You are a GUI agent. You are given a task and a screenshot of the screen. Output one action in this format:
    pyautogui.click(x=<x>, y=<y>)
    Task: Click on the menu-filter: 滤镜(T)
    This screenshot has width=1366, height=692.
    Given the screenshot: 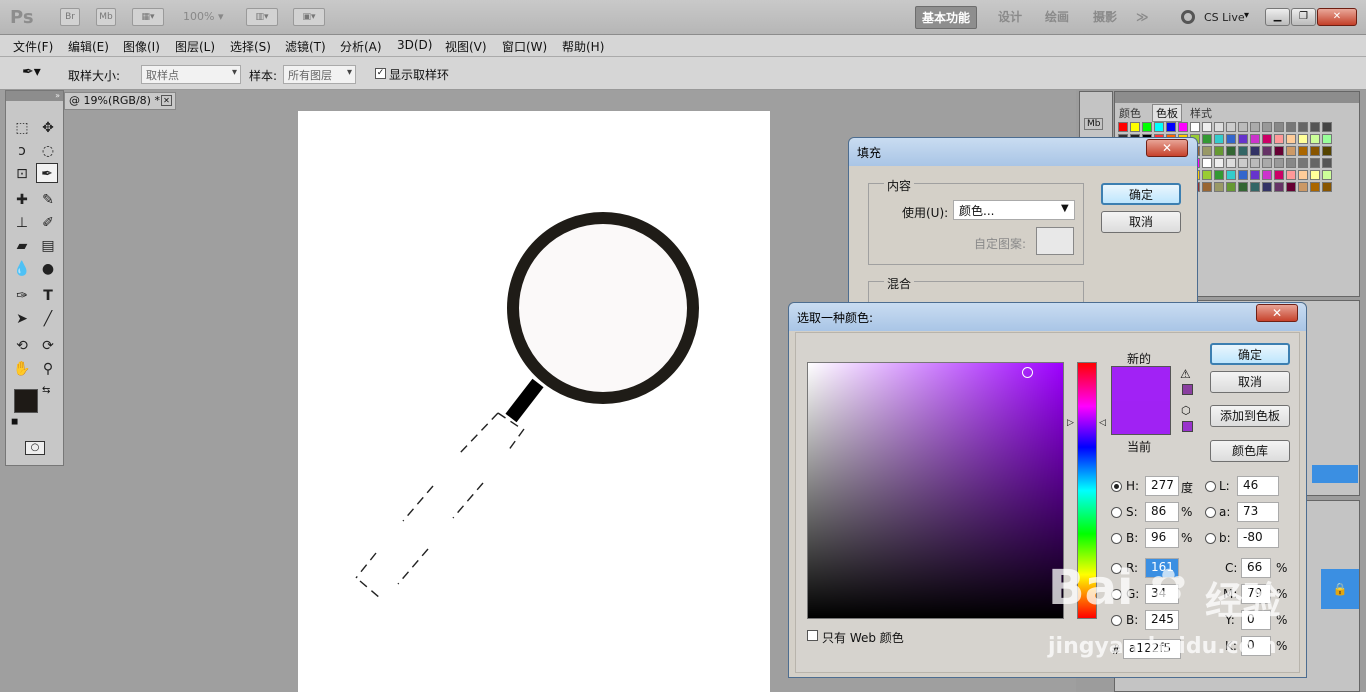 What is the action you would take?
    pyautogui.click(x=305, y=46)
    